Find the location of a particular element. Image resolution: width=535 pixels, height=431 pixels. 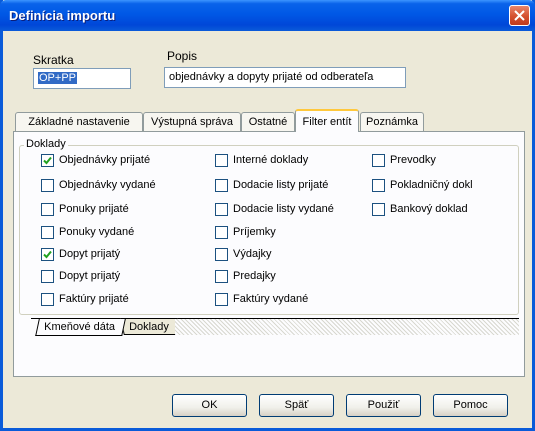

doklady-group-label: Doklady is located at coordinates (46, 144).